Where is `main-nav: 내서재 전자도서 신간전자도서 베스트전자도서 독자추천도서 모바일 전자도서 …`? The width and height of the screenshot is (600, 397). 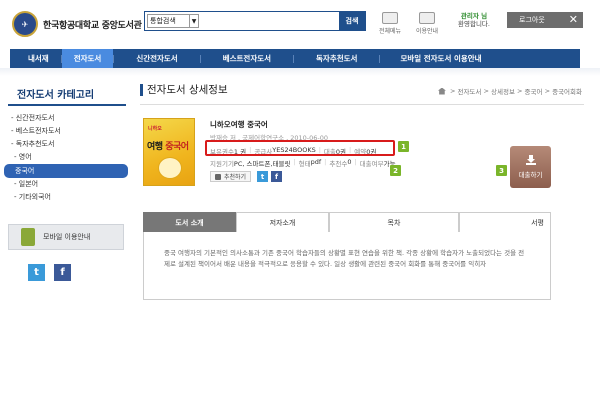 main-nav: 내서재 전자도서 신간전자도서 베스트전자도서 독자추천도서 모바일 전자도서 … is located at coordinates (295, 58).